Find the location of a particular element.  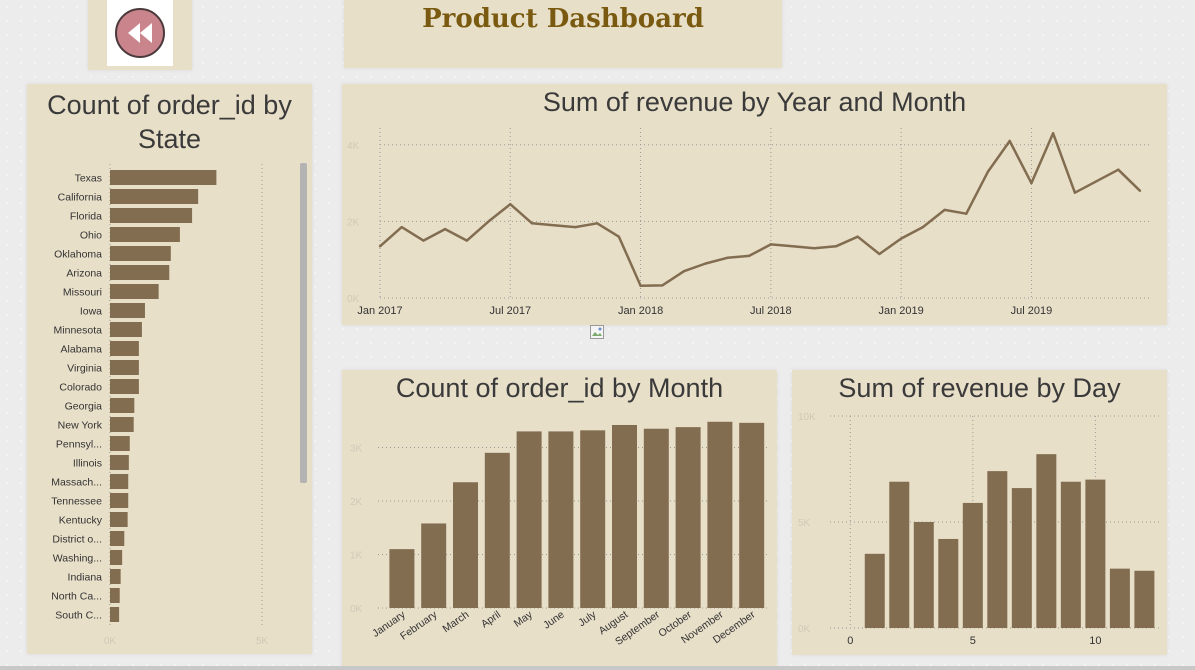

month-category-label: May is located at coordinates (524, 619).